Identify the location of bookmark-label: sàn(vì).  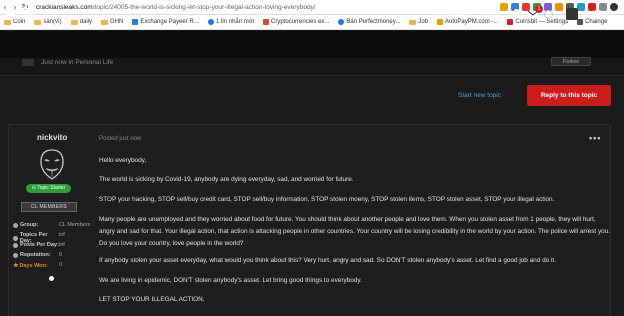
(52, 22).